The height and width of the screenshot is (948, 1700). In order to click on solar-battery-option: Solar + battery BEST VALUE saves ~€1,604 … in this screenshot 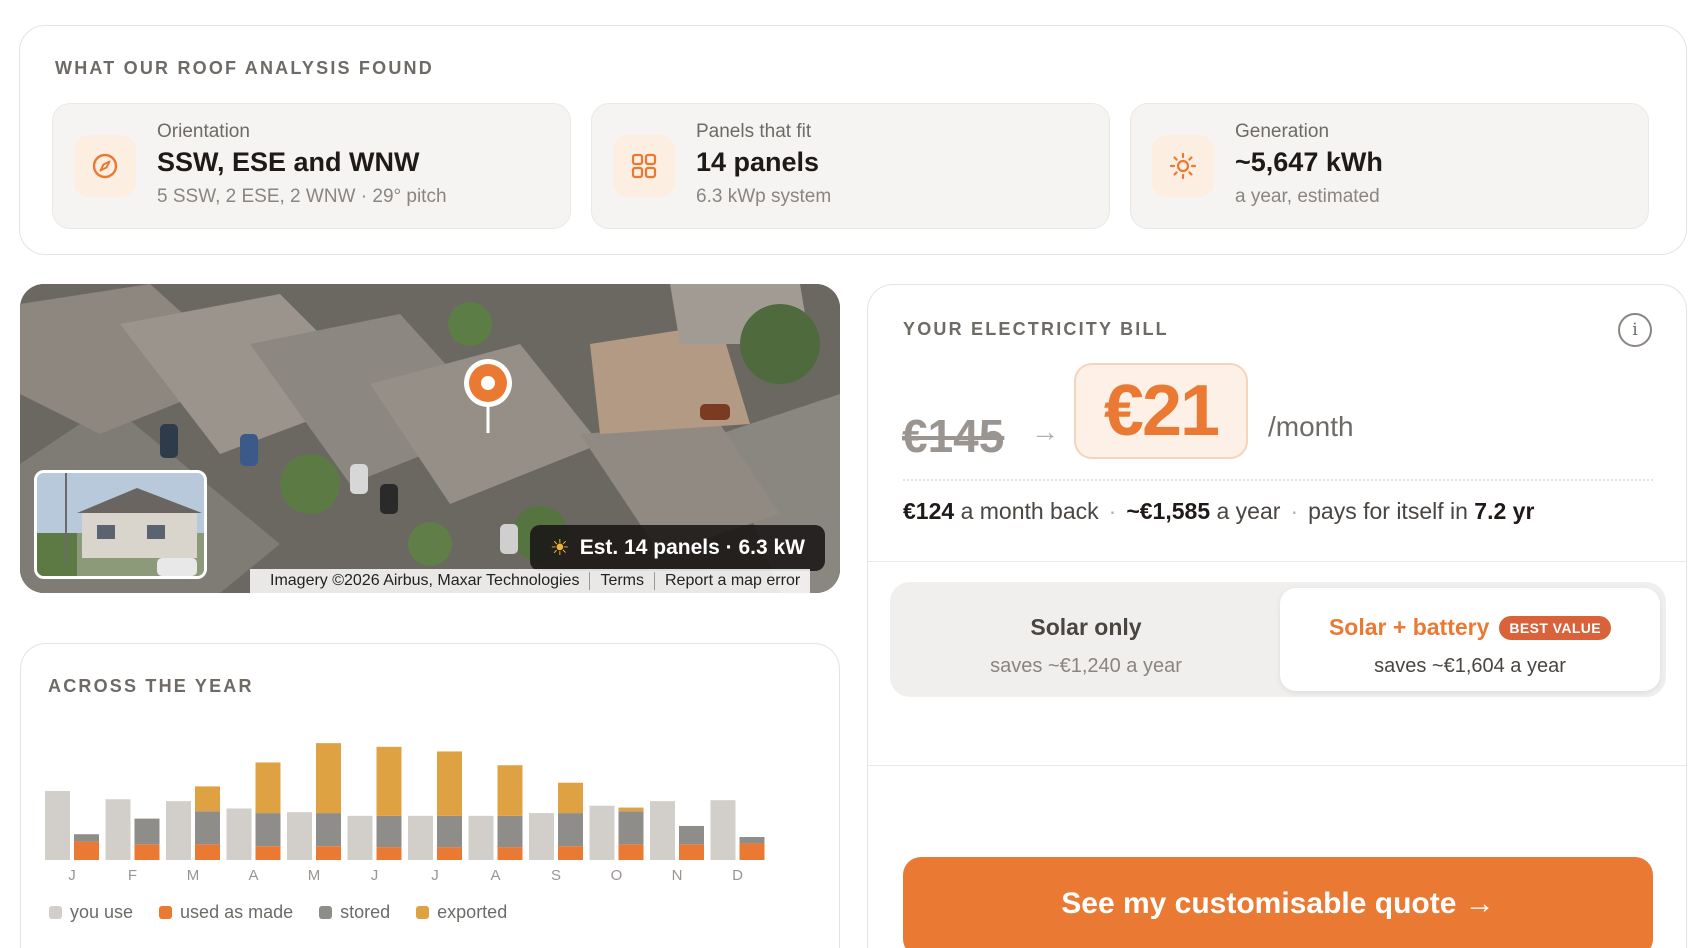, I will do `click(1470, 639)`.